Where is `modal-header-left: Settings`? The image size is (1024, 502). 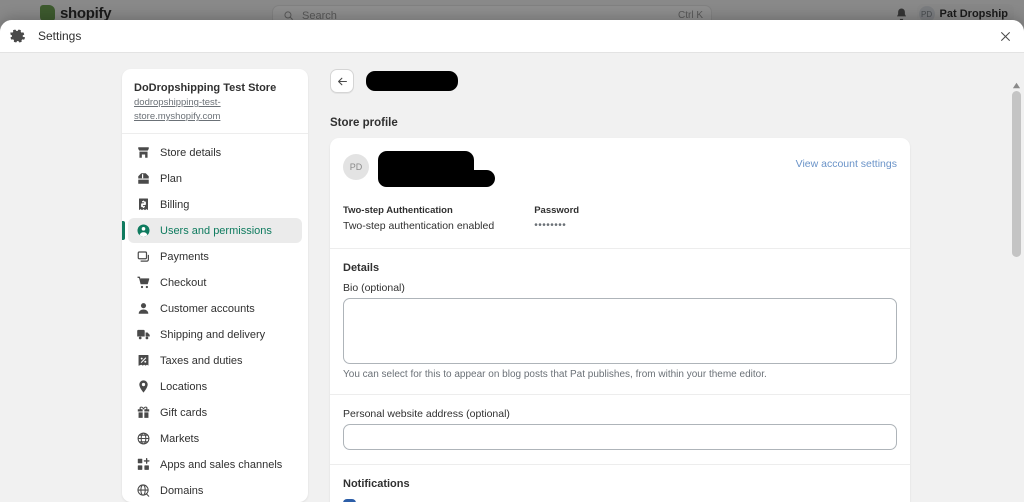 modal-header-left: Settings is located at coordinates (45, 36).